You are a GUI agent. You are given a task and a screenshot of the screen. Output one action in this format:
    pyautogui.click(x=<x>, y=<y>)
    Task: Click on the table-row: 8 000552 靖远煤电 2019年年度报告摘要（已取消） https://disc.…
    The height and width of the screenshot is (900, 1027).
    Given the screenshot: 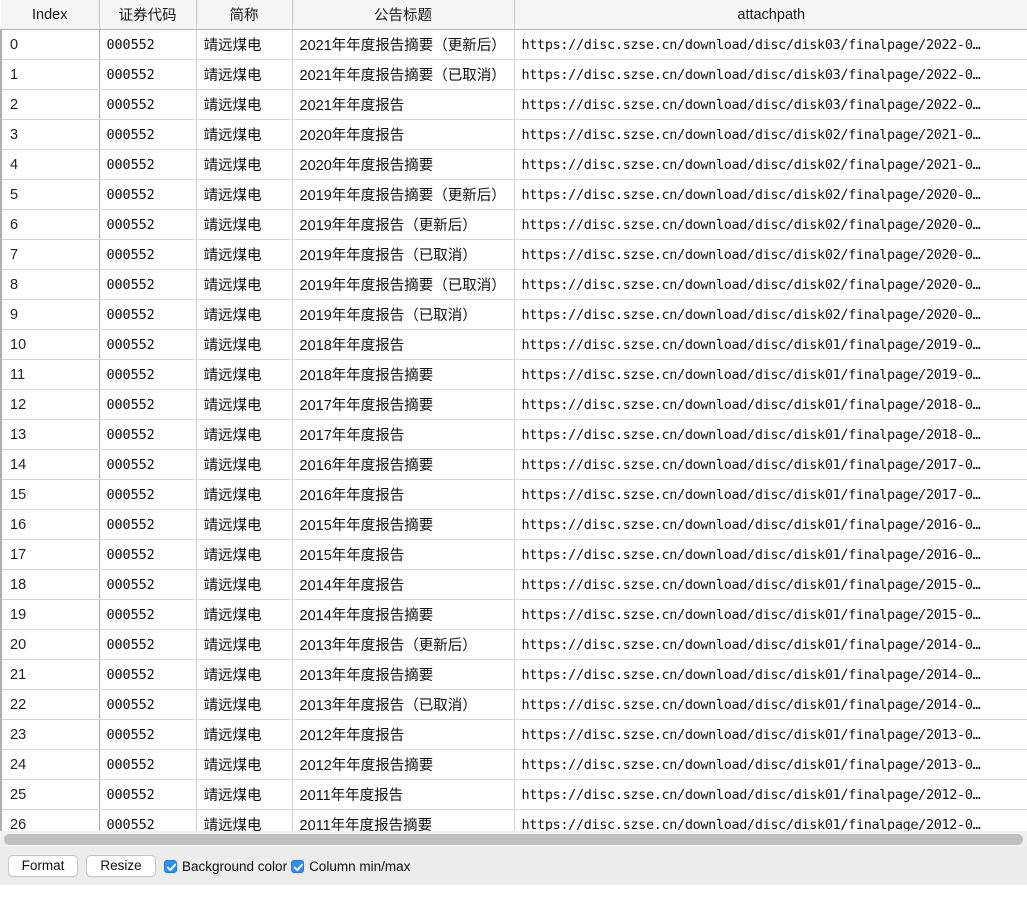 What is the action you would take?
    pyautogui.click(x=513, y=284)
    